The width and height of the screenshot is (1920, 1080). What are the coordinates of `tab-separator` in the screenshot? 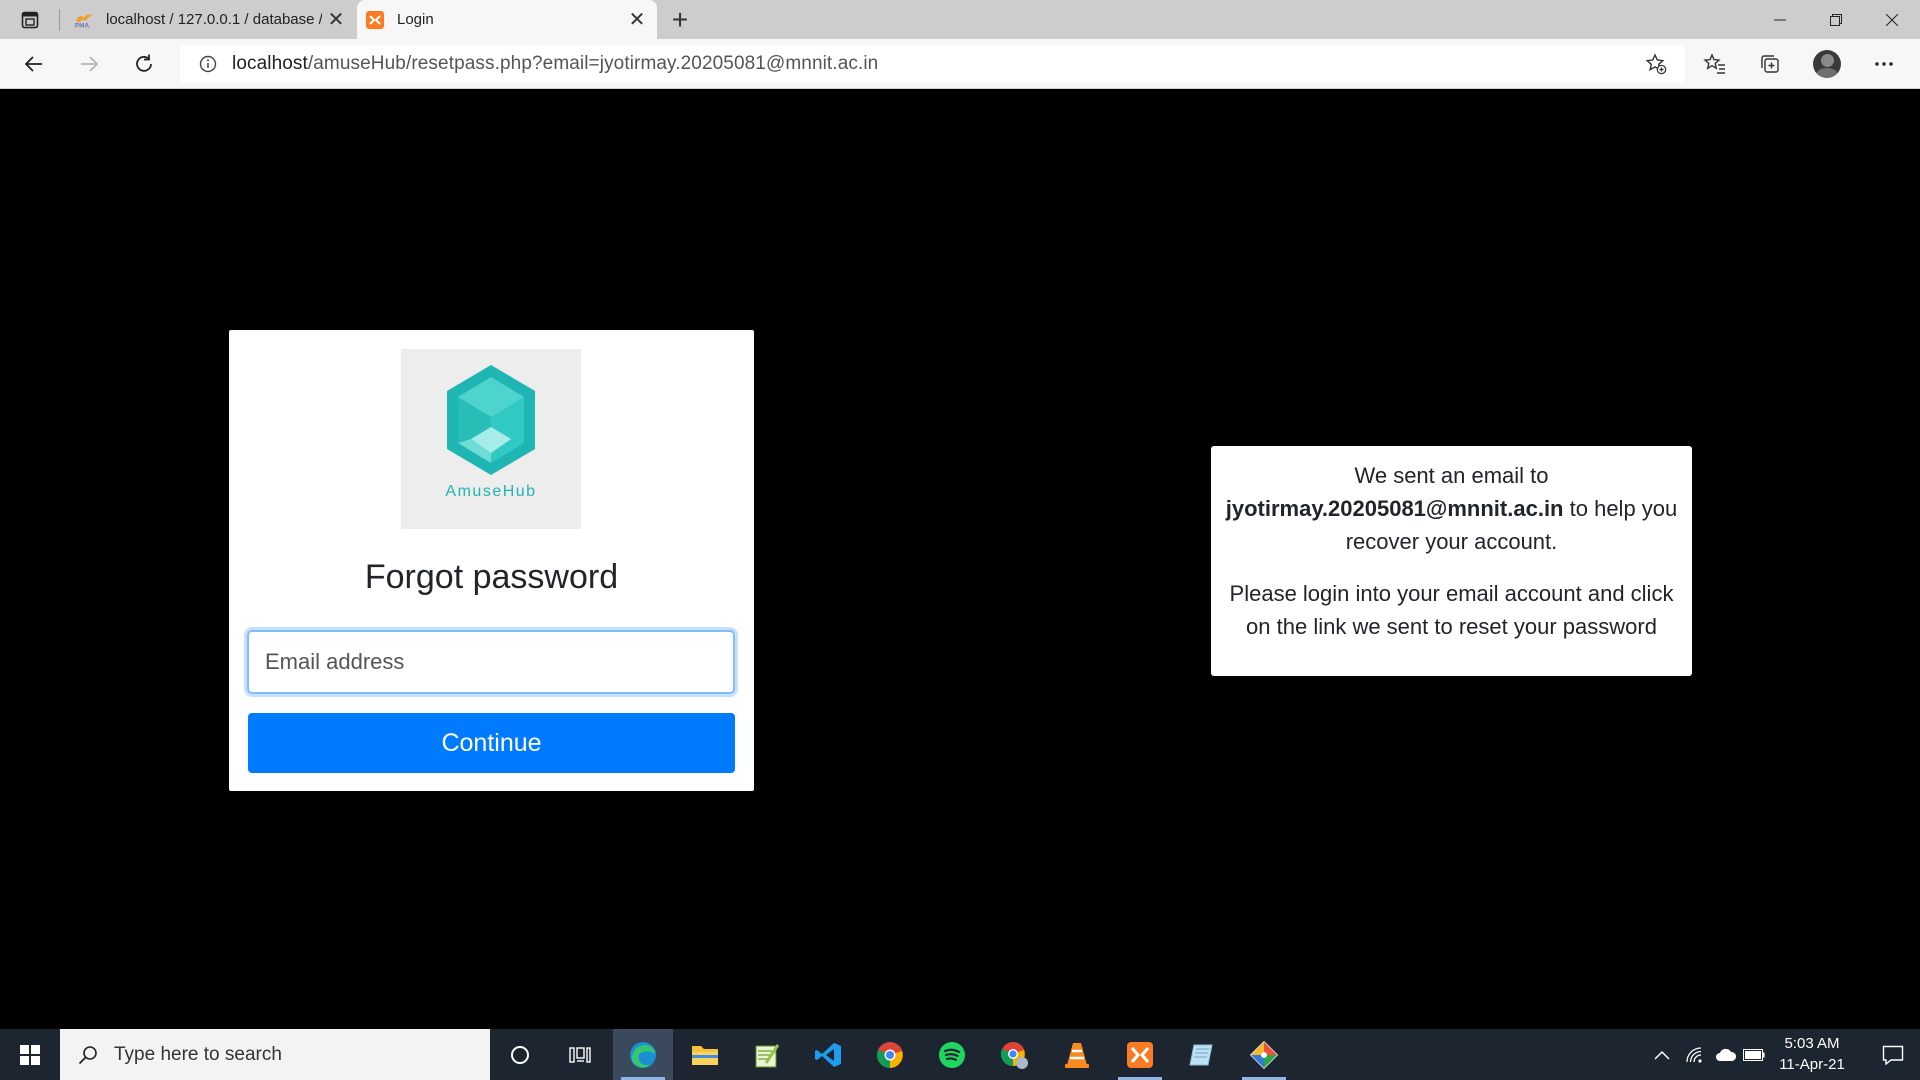 It's located at (59, 20).